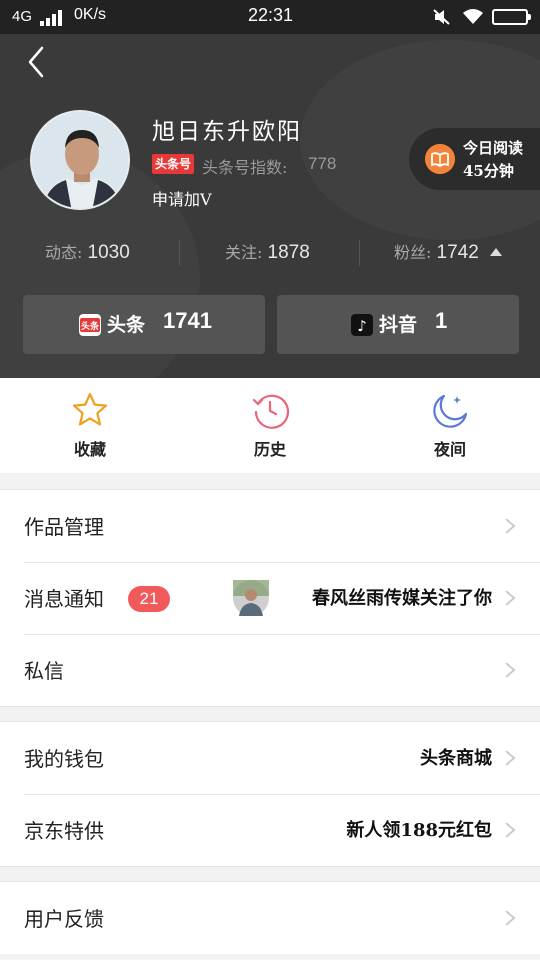 Image resolution: width=540 pixels, height=960 pixels. What do you see at coordinates (495, 252) in the screenshot?
I see `arrow-up-icon` at bounding box center [495, 252].